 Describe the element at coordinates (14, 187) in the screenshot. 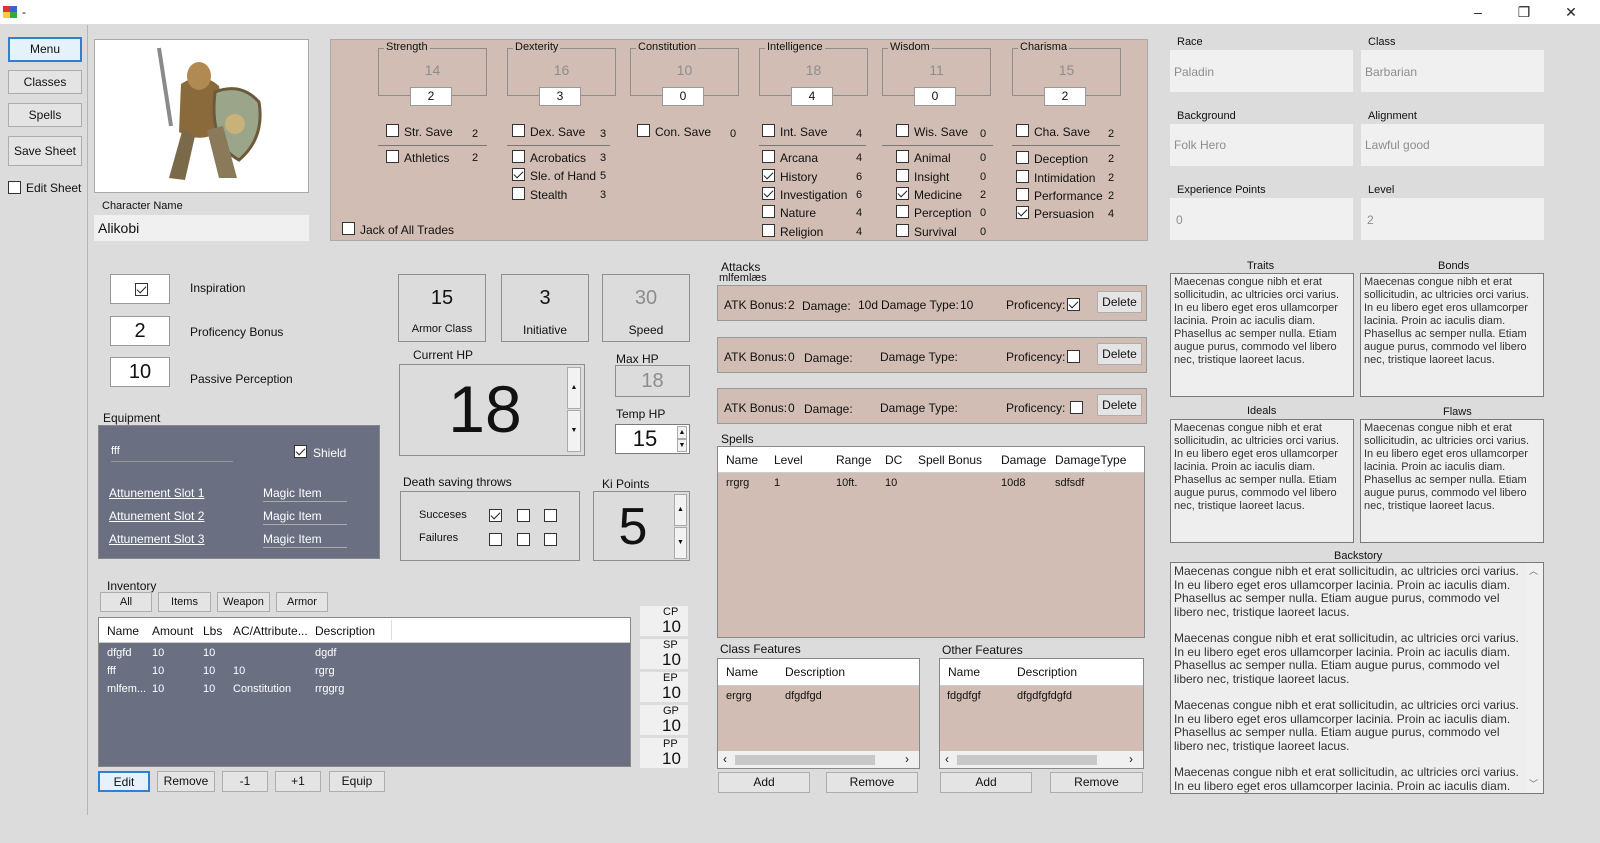

I see `edit-sheet-checkbox` at that location.